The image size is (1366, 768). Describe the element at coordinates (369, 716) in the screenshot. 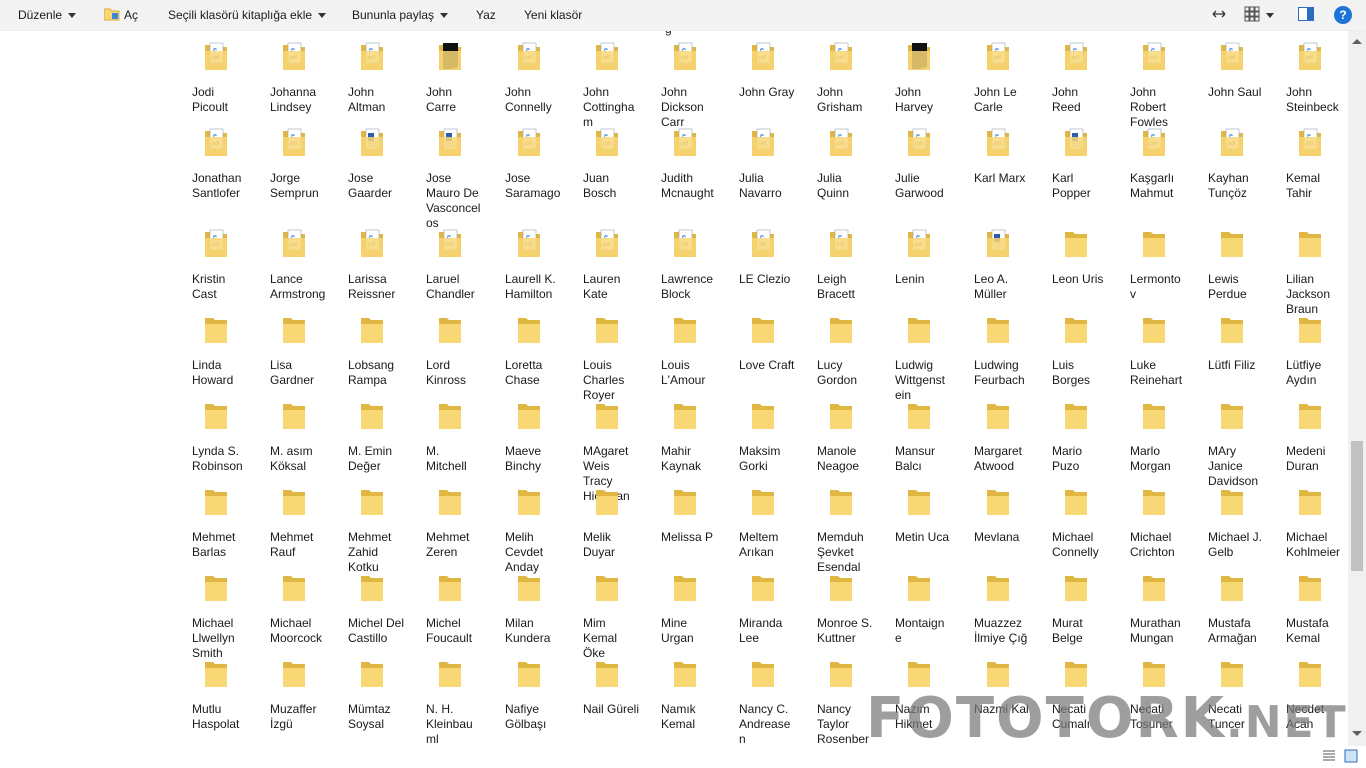

I see `folder-label: Mümtaz Soysal` at that location.